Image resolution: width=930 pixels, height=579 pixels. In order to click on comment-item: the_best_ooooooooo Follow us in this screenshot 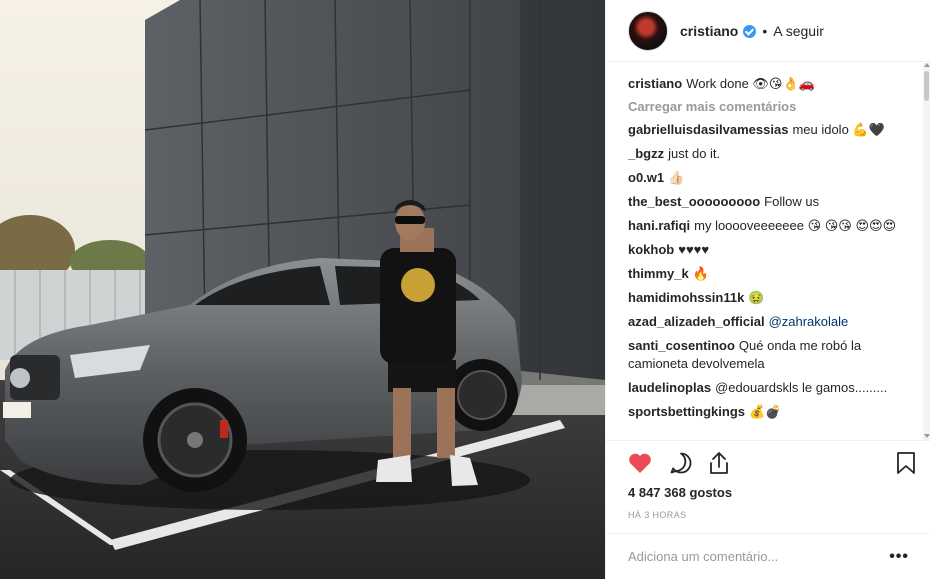, I will do `click(776, 202)`.